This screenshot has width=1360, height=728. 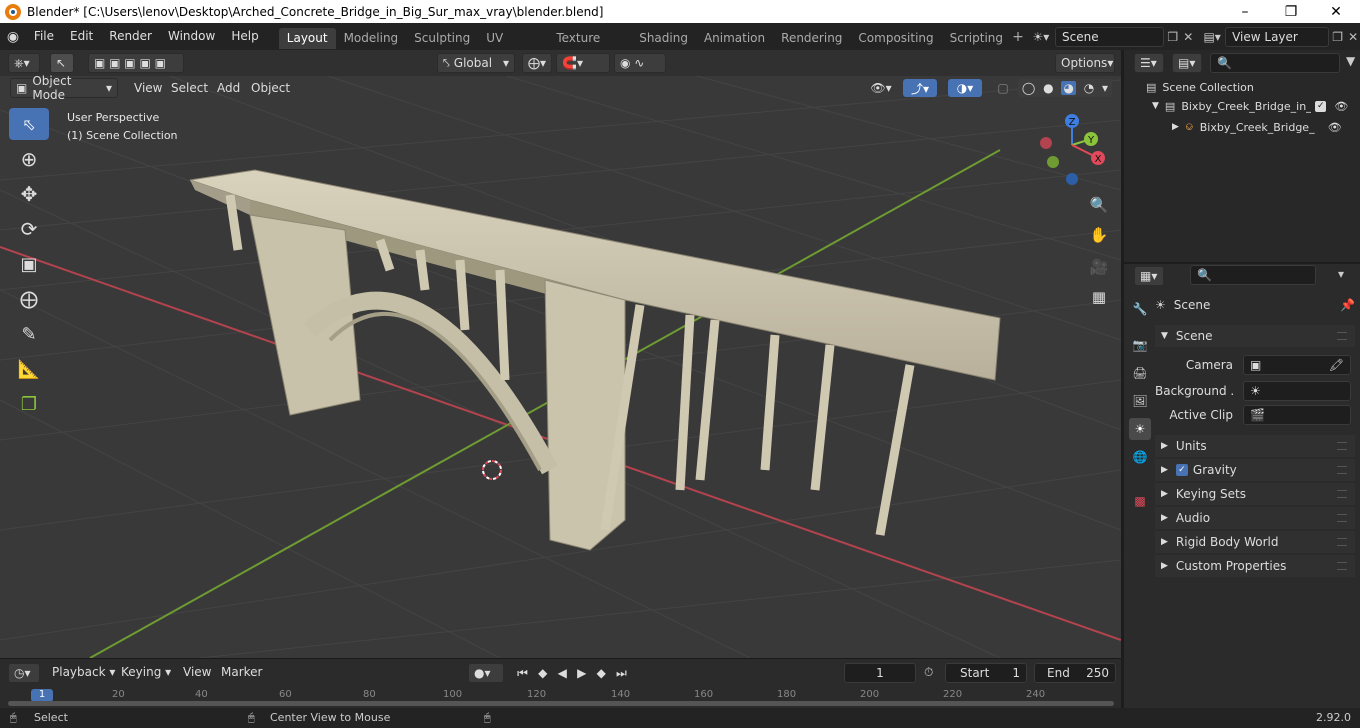 What do you see at coordinates (1076, 151) in the screenshot?
I see `navigation-gizmo: Z Y X` at bounding box center [1076, 151].